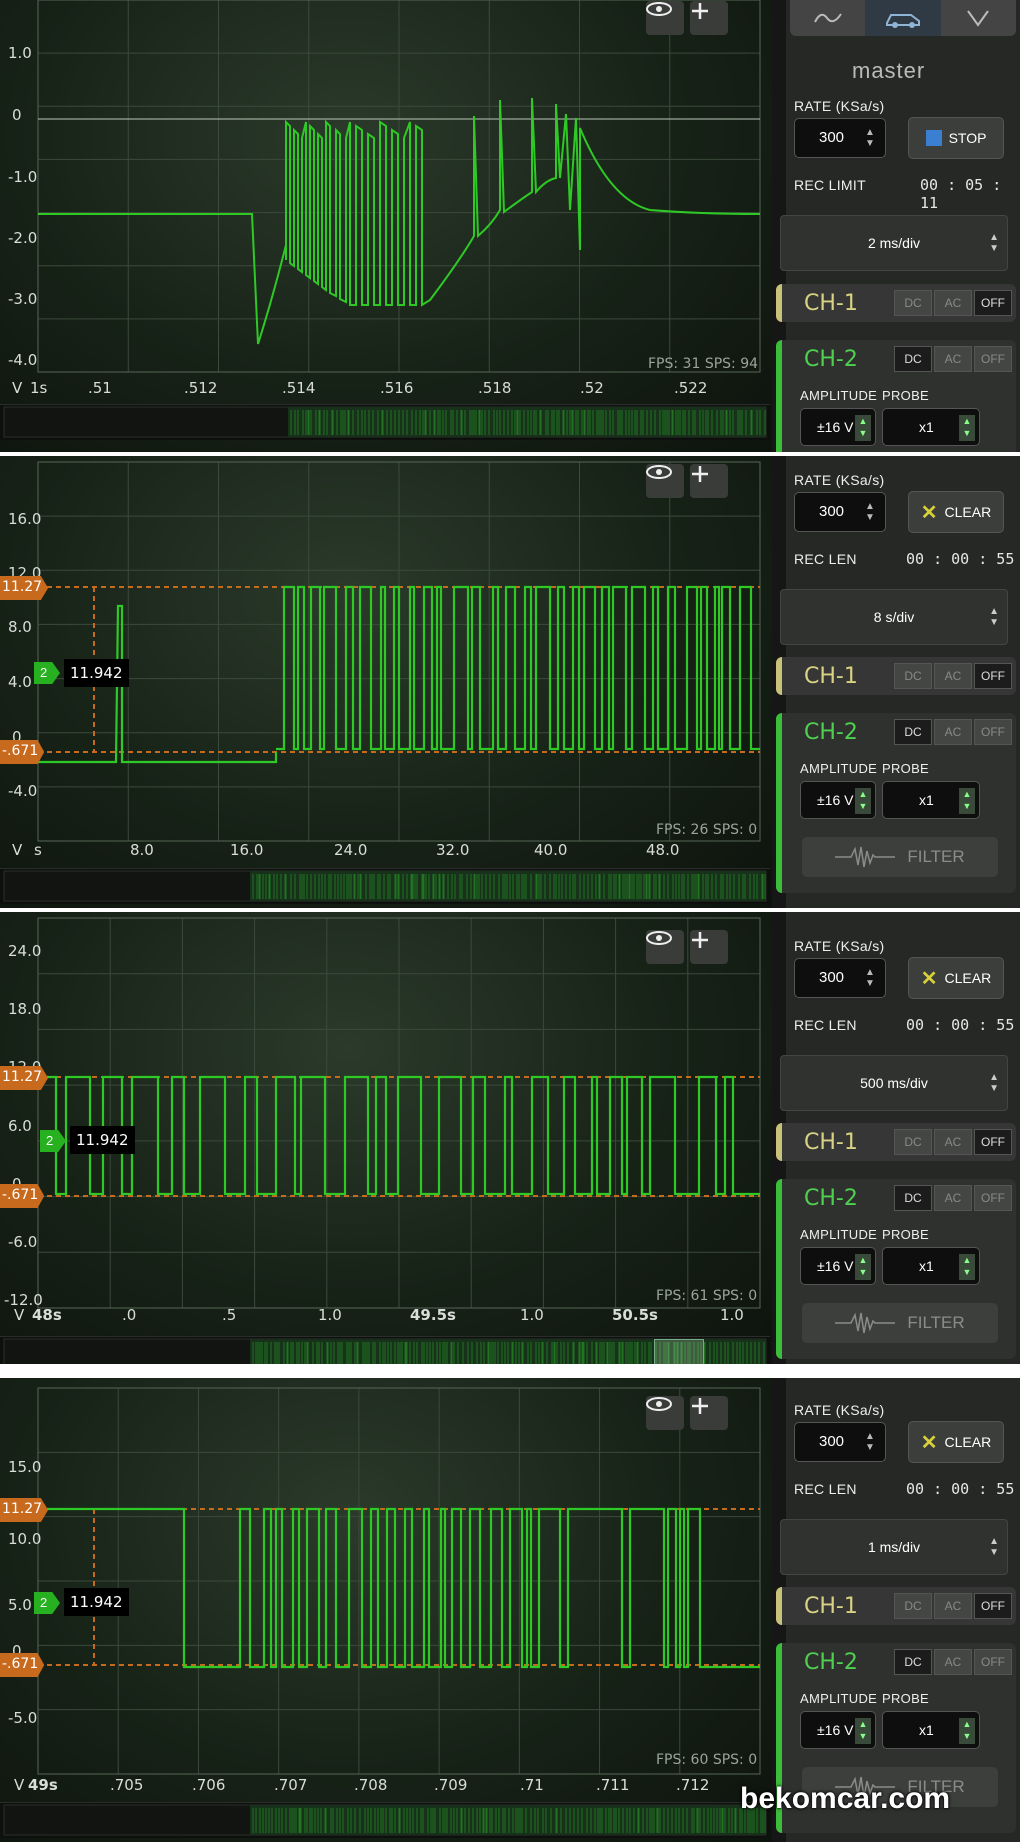  I want to click on amplitude-label: AMPLITUDE, so click(839, 1234).